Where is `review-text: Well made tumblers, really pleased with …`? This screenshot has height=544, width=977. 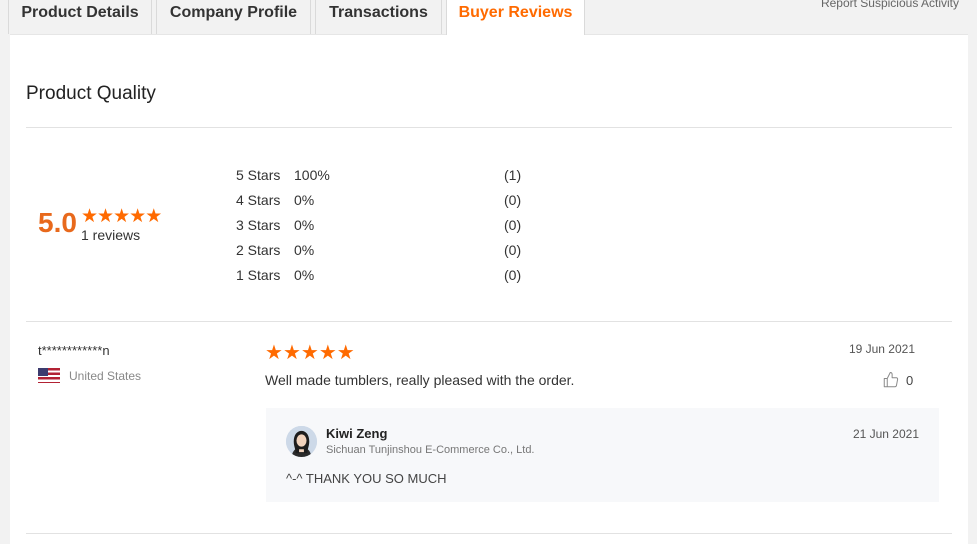 review-text: Well made tumblers, really pleased with … is located at coordinates (420, 380).